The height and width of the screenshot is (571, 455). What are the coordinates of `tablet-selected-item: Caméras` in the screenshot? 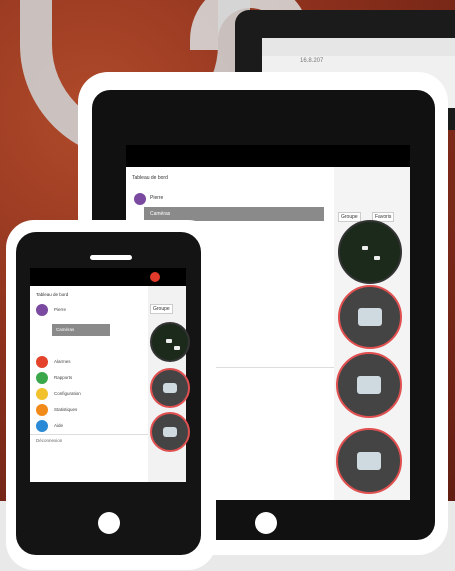 It's located at (234, 214).